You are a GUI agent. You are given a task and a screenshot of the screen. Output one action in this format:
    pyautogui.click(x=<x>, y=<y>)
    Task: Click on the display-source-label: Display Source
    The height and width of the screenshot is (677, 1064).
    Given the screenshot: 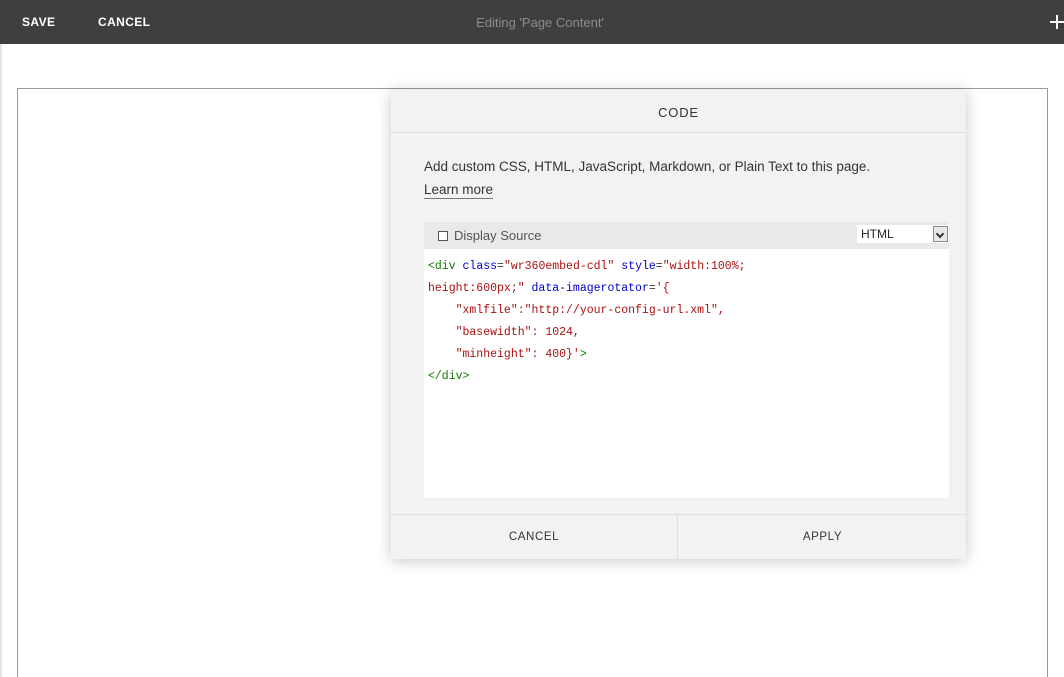 What is the action you would take?
    pyautogui.click(x=498, y=235)
    